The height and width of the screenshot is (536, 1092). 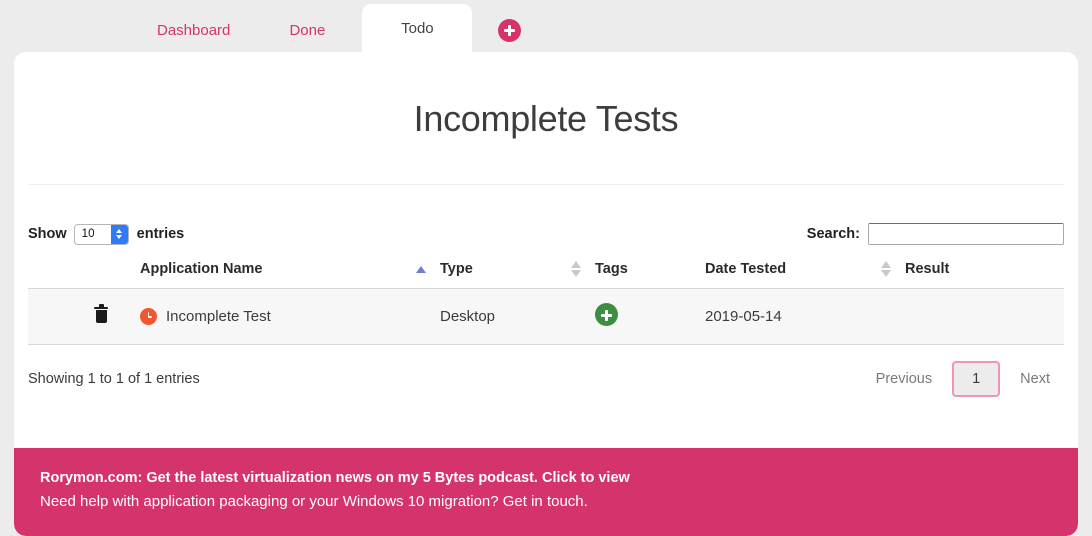 I want to click on show-entries-control: Show 10 entries, so click(x=106, y=234).